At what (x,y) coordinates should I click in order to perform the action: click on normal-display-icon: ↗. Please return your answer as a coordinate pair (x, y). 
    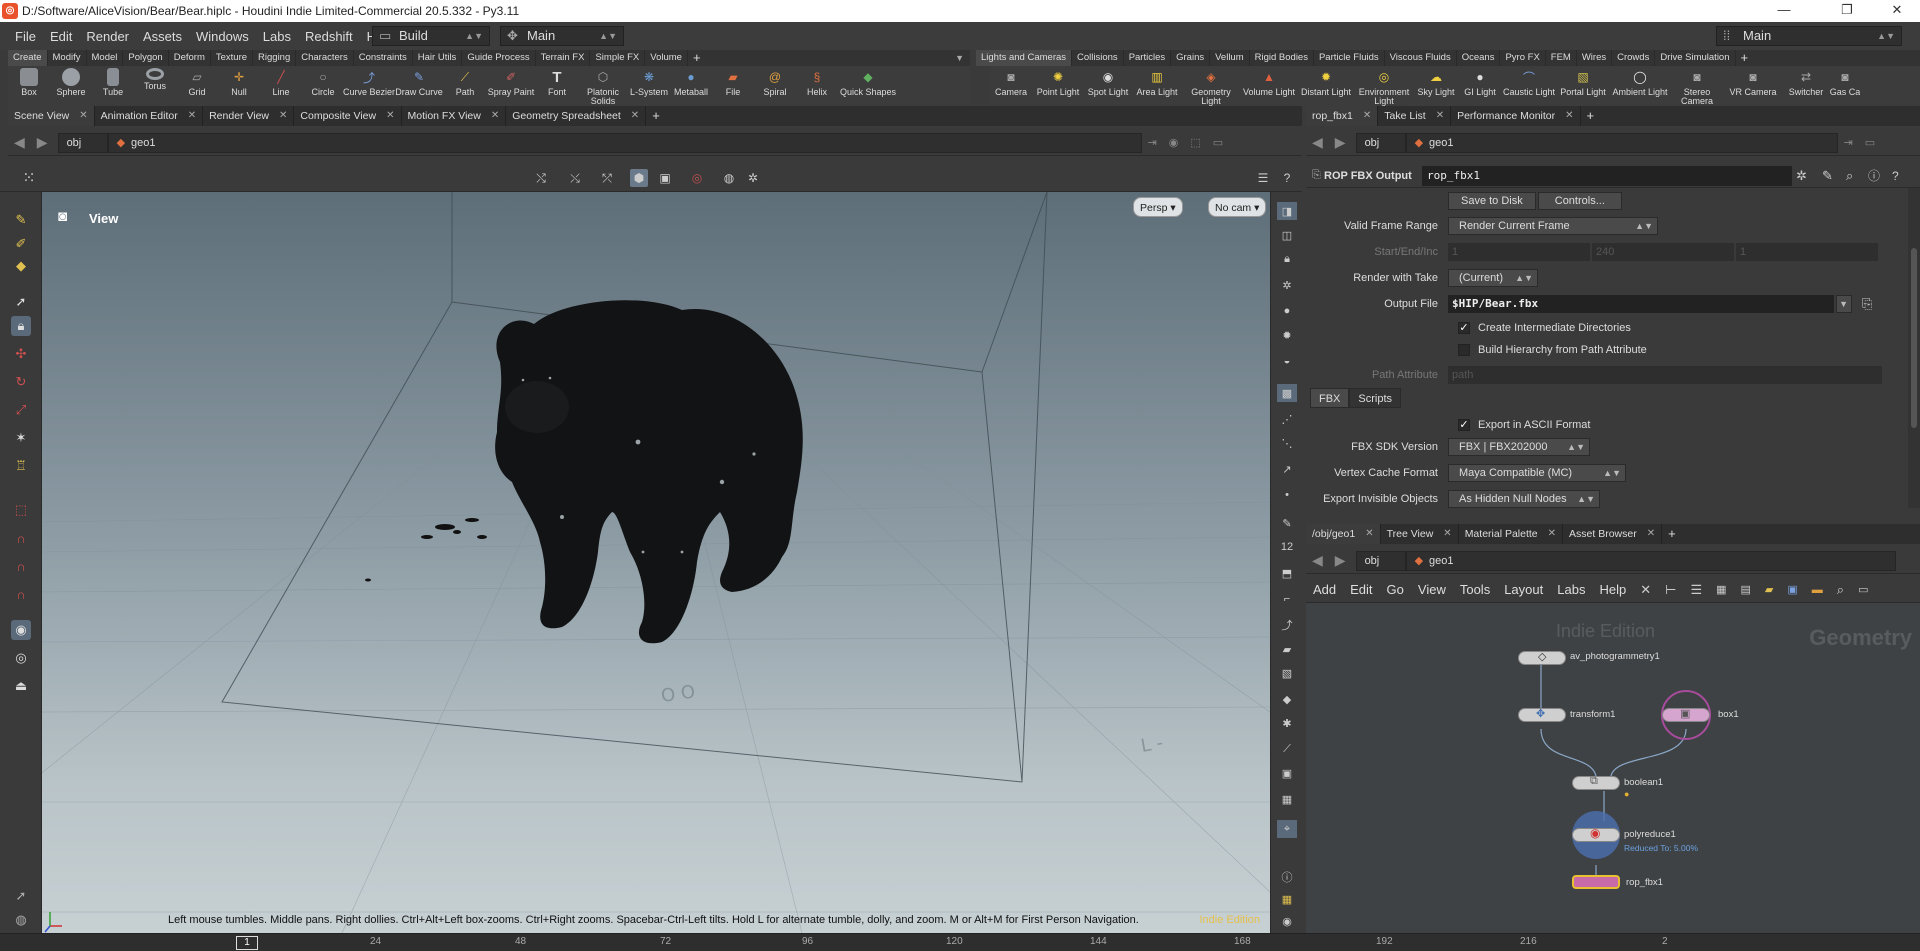
    Looking at the image, I should click on (1287, 469).